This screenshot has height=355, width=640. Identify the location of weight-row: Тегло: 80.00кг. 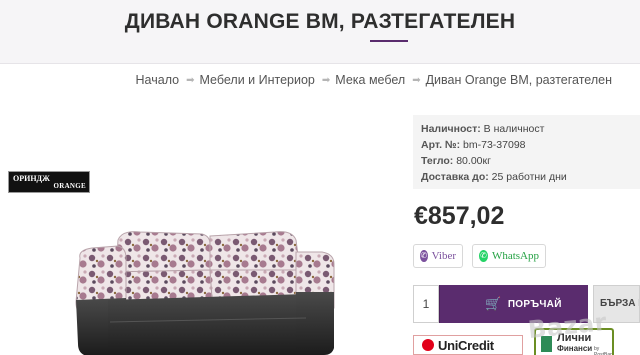
(456, 161).